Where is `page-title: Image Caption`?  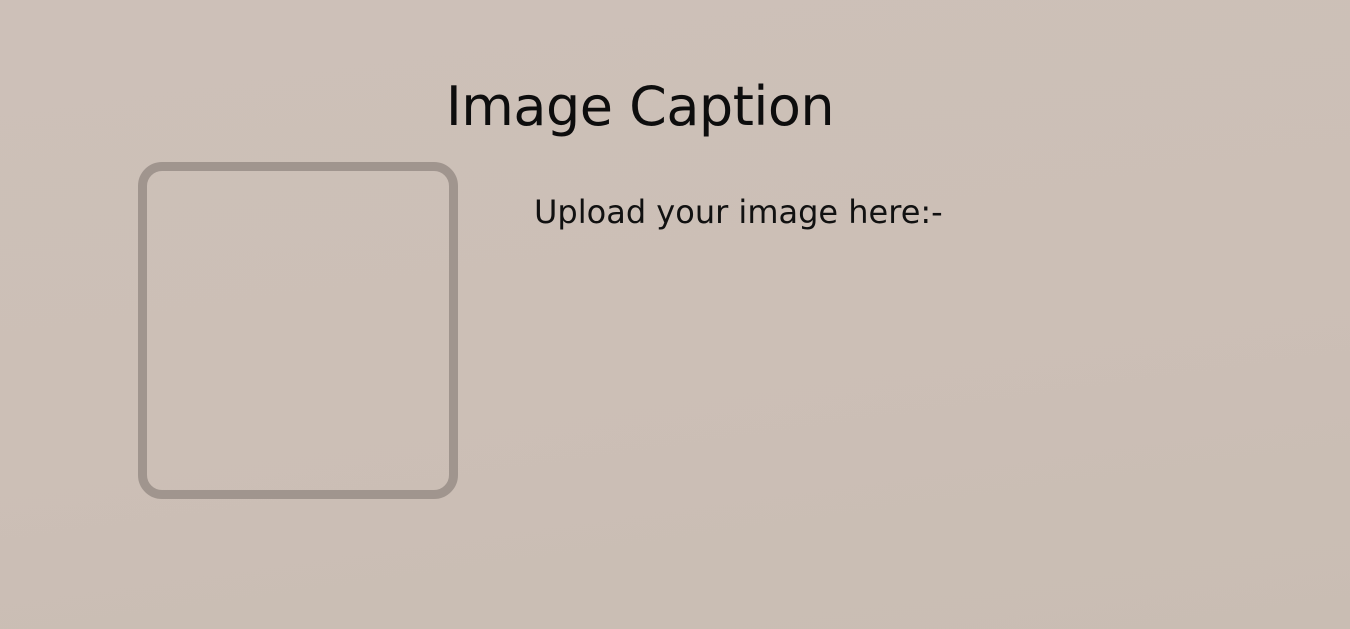 page-title: Image Caption is located at coordinates (640, 106).